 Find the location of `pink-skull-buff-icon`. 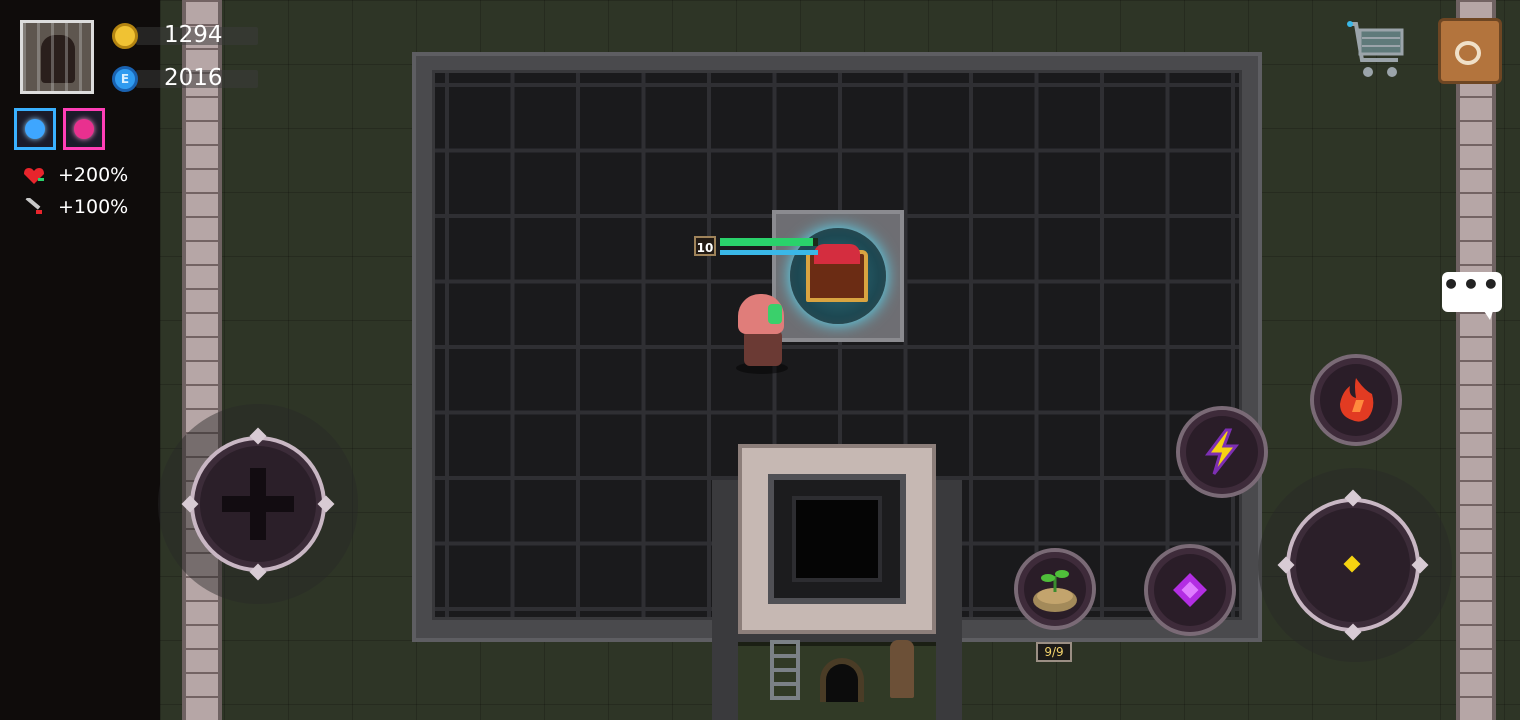

pink-skull-buff-icon is located at coordinates (84, 129).